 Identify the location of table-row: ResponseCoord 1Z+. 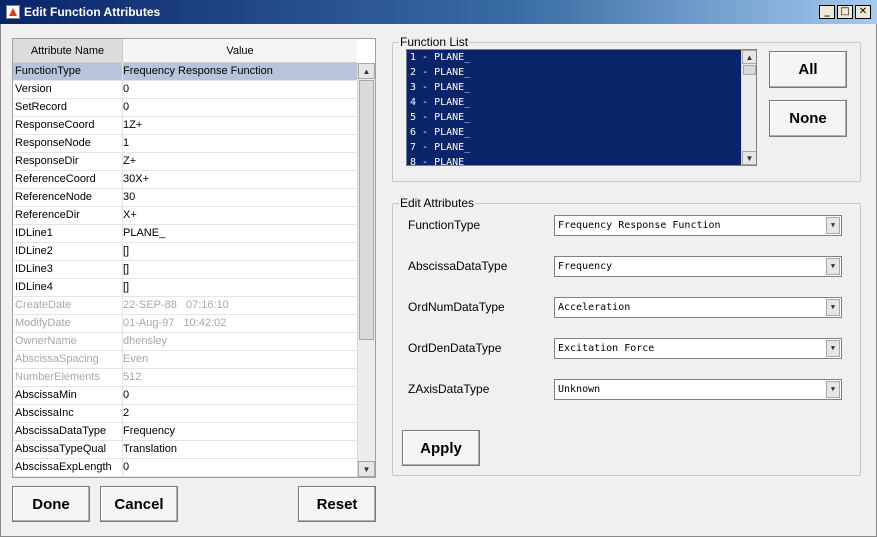
(185, 126).